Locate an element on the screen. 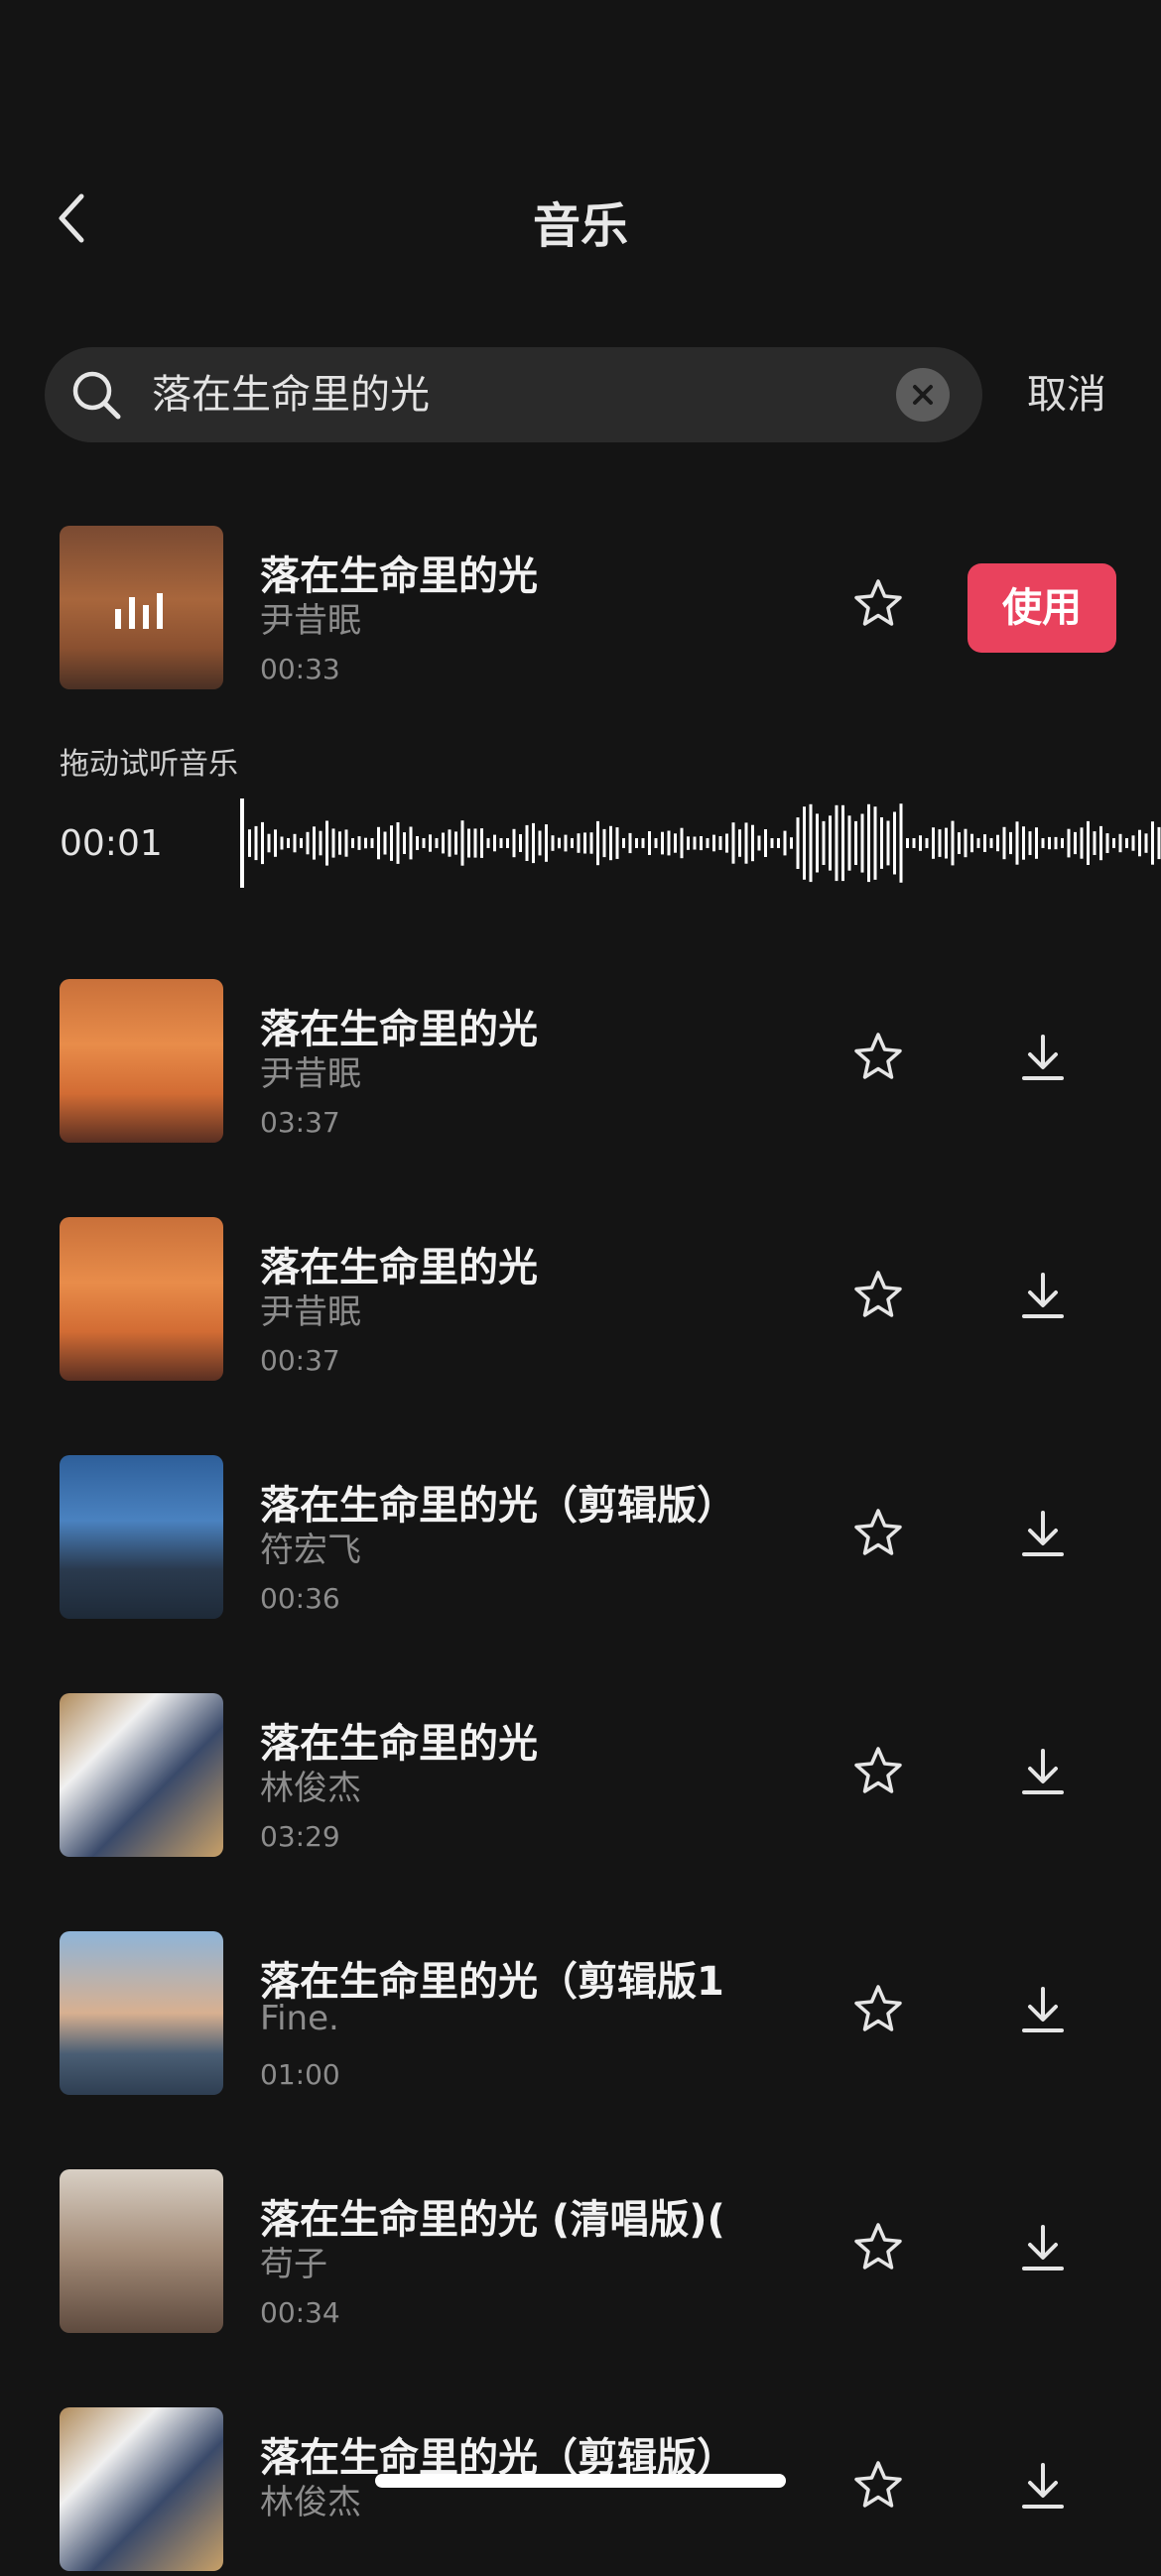 The image size is (1161, 2576). cancel-button: 取消 is located at coordinates (1066, 394).